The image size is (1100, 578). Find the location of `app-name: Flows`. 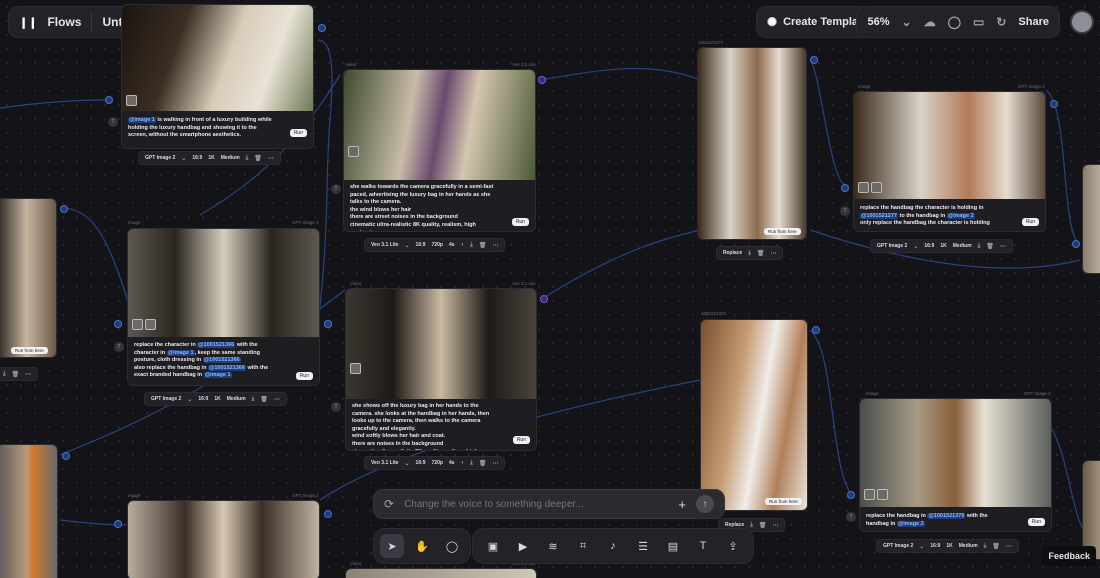

app-name: Flows is located at coordinates (64, 22).